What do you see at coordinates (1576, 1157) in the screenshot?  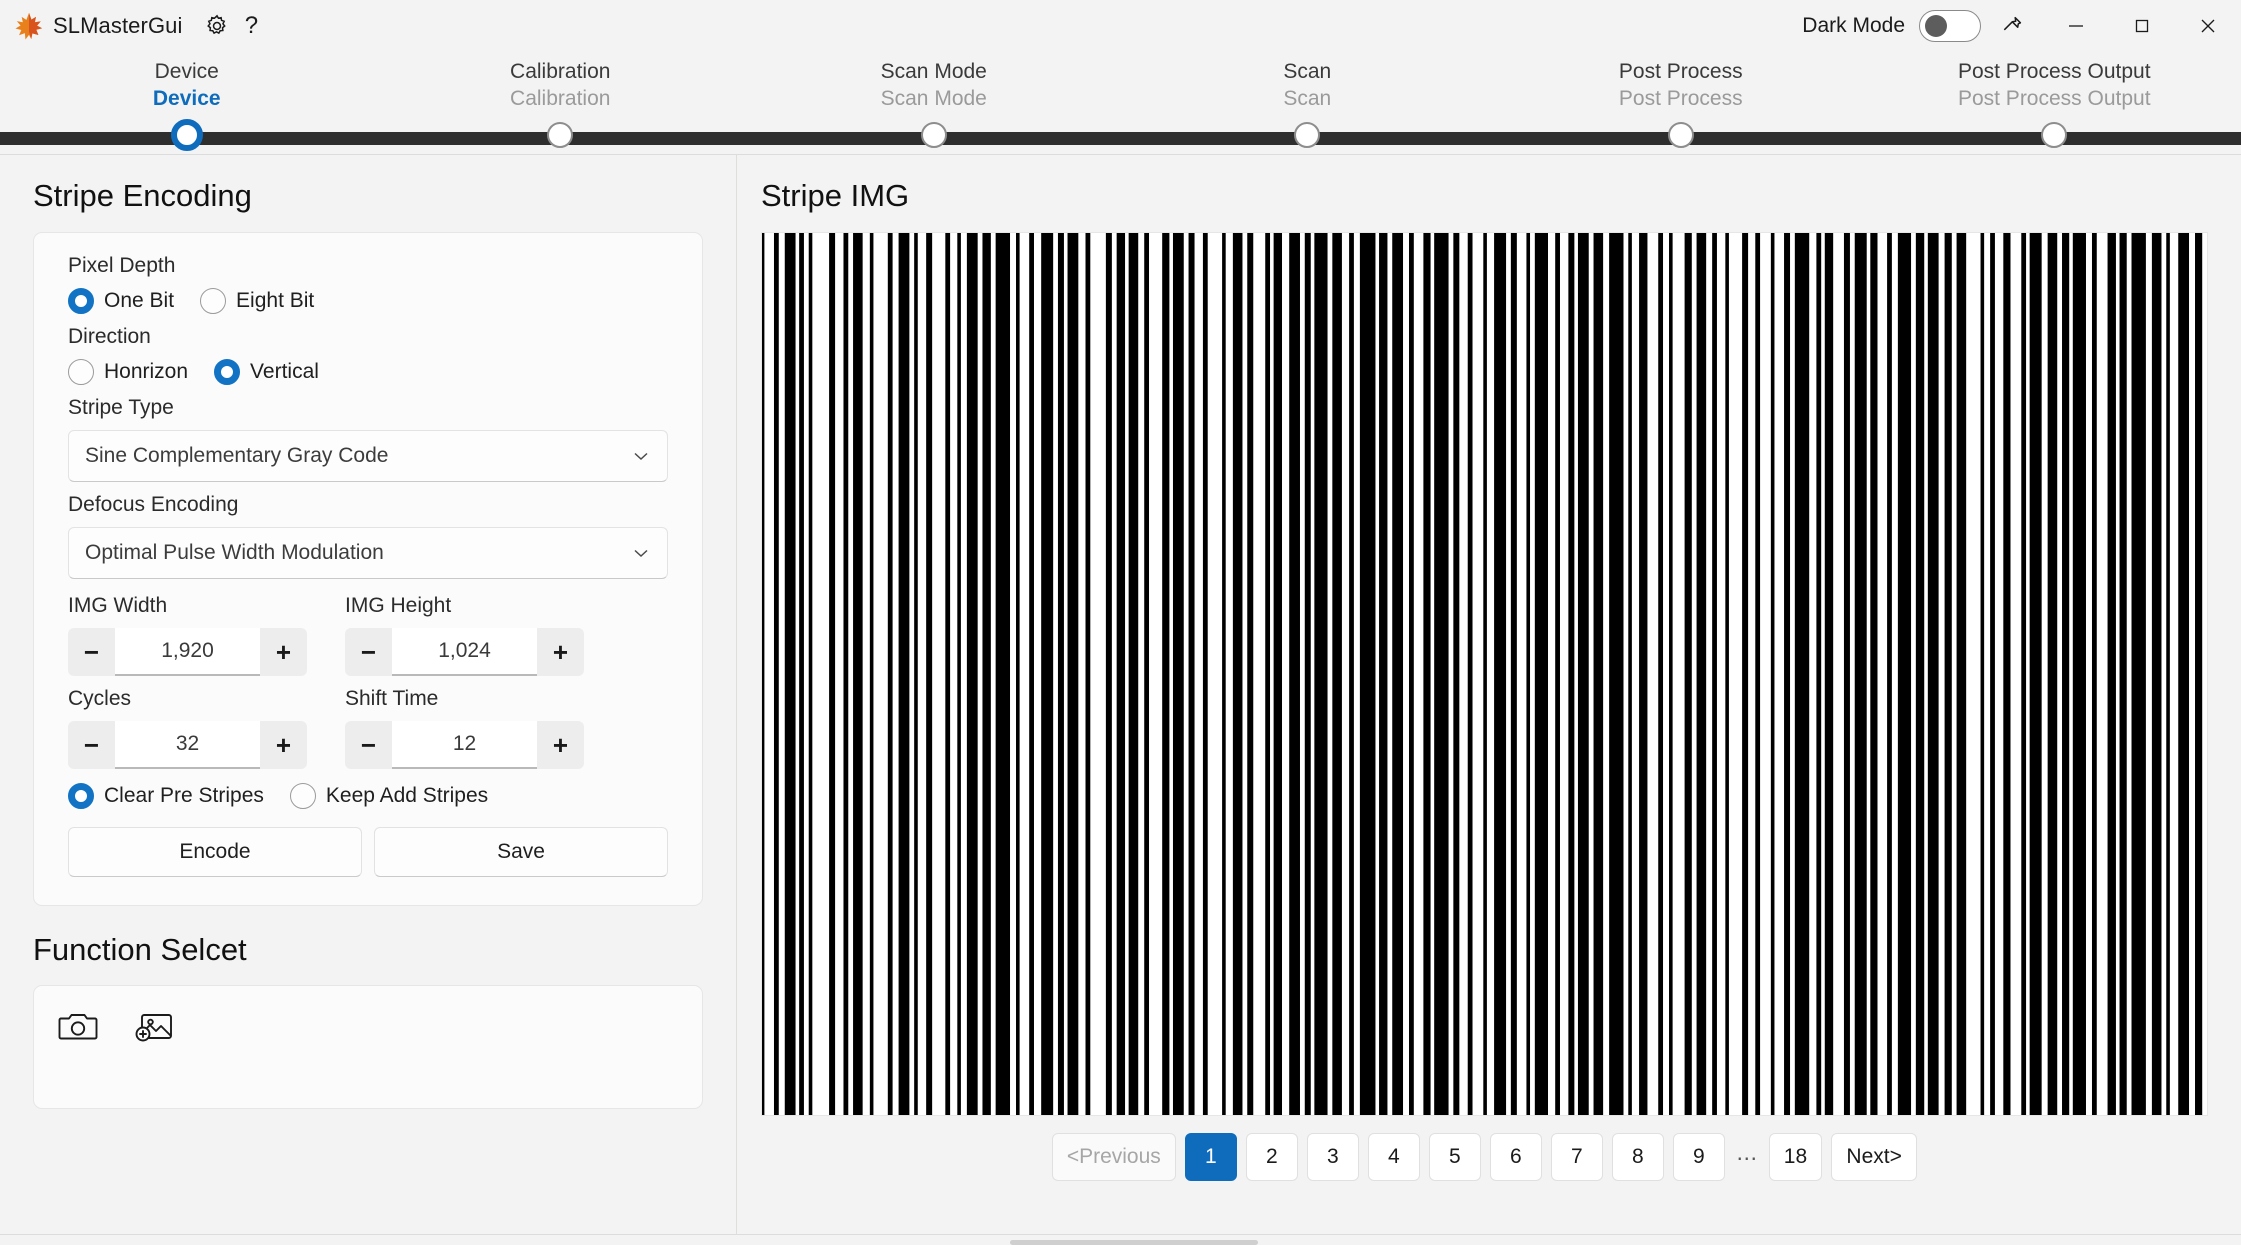 I see `pagination-page-7: 7` at bounding box center [1576, 1157].